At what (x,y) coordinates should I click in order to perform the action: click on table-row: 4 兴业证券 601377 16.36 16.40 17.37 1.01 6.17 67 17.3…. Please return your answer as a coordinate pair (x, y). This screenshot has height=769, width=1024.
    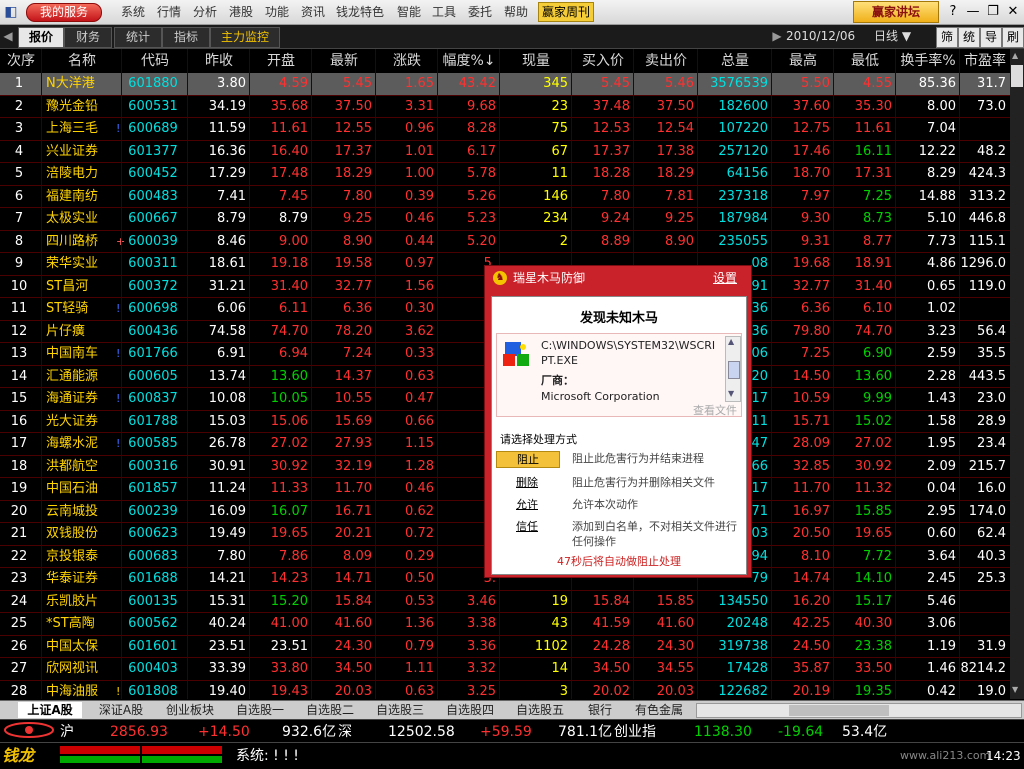
    Looking at the image, I should click on (505, 152).